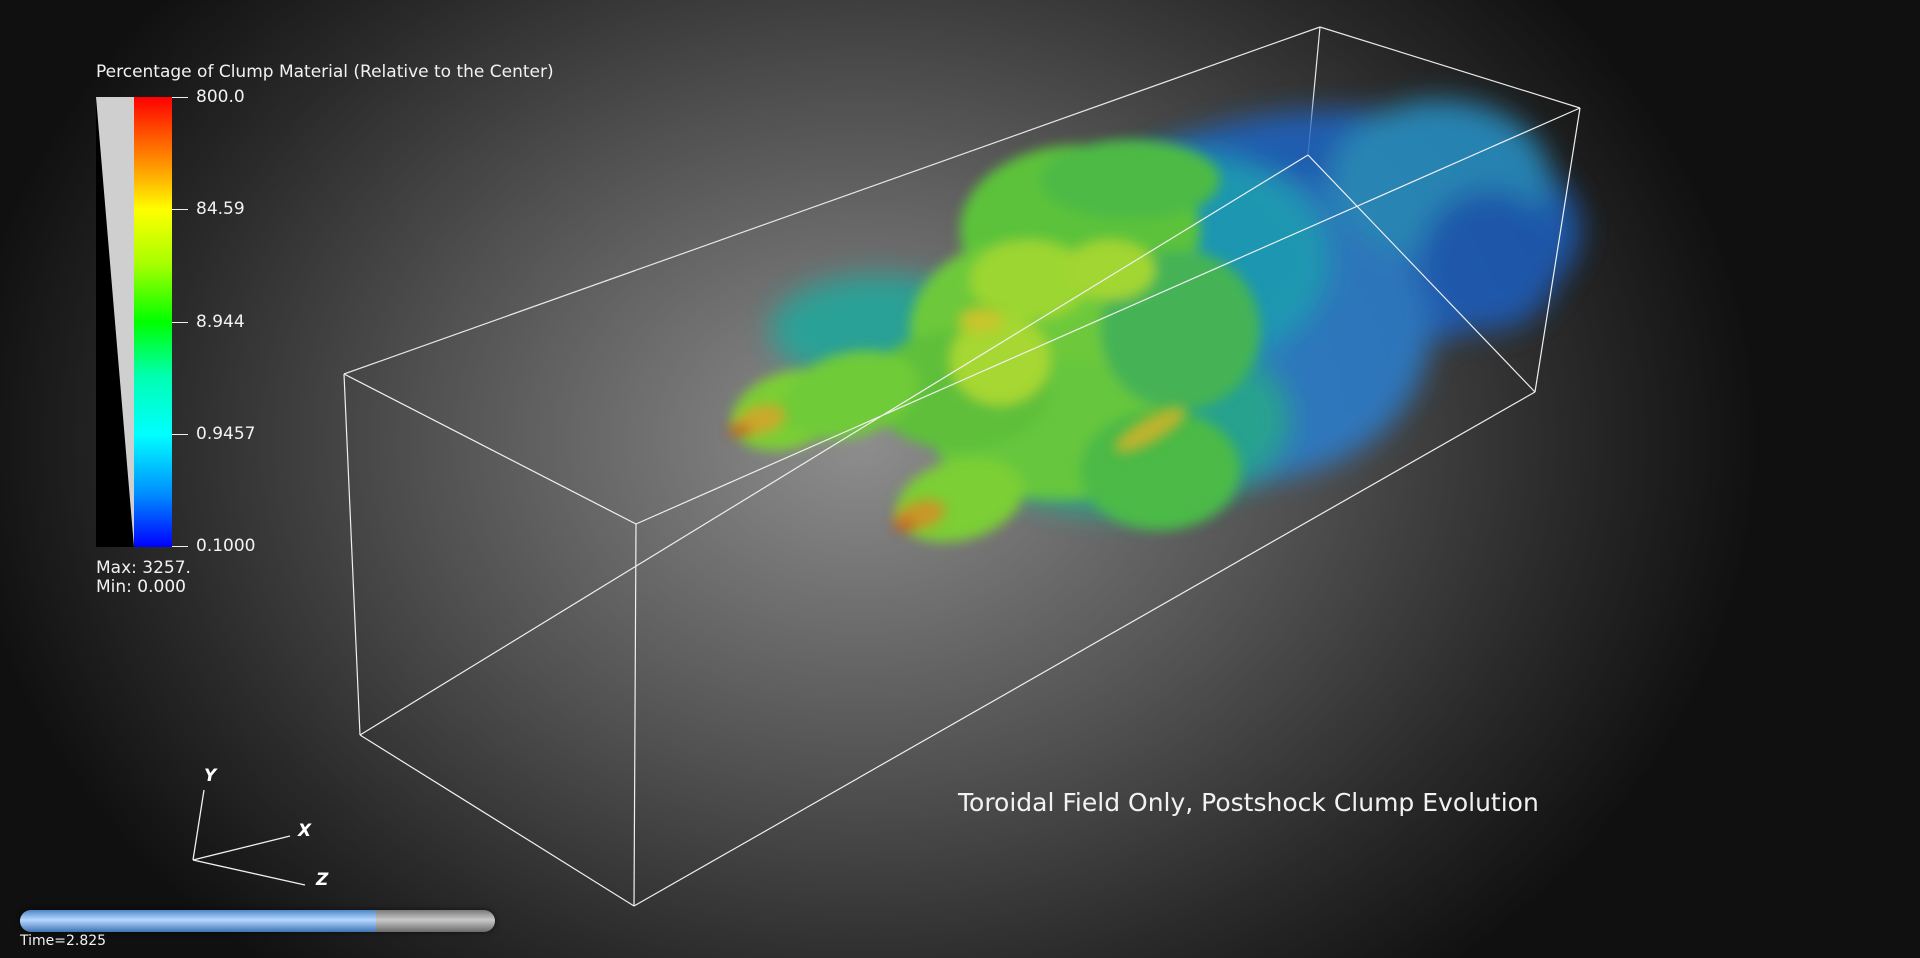 This screenshot has height=958, width=1920. Describe the element at coordinates (141, 587) in the screenshot. I see `colorbar-min-value: Min: 0.000` at that location.